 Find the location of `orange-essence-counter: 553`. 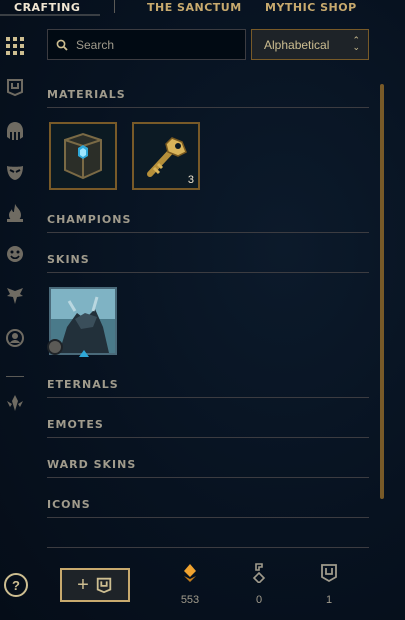

orange-essence-counter: 553 is located at coordinates (190, 584).